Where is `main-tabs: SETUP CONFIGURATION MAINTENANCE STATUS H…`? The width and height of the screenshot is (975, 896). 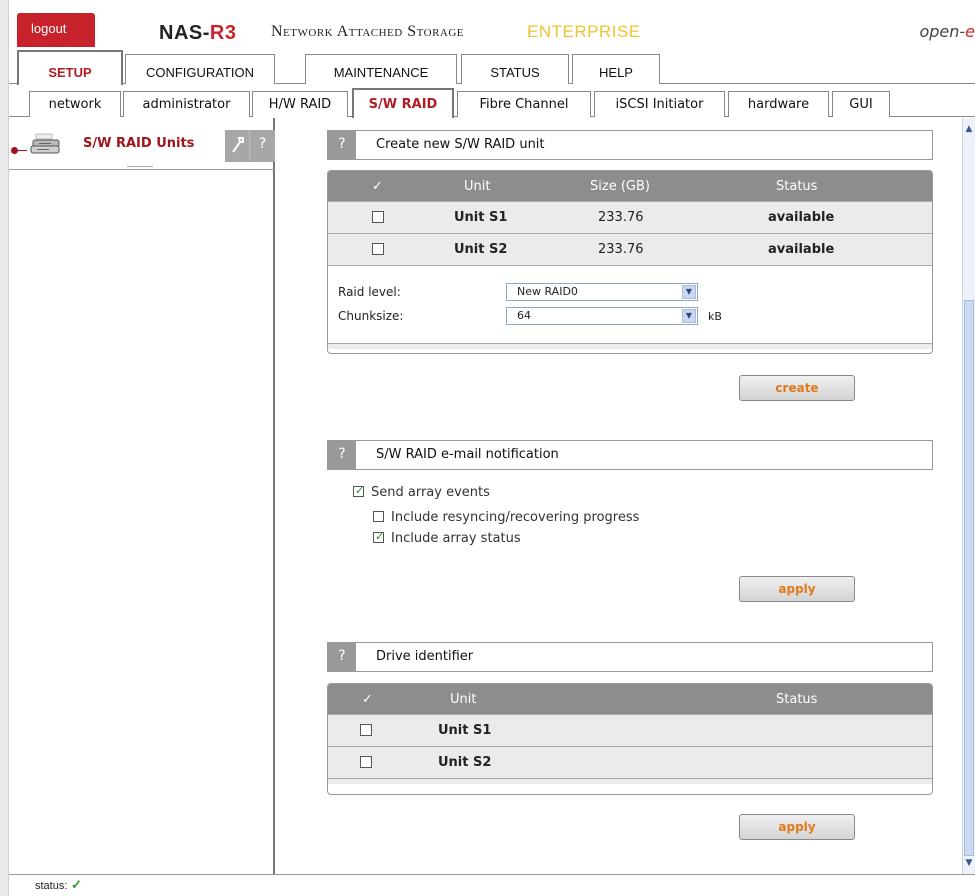
main-tabs: SETUP CONFIGURATION MAINTENANCE STATUS H… is located at coordinates (492, 69).